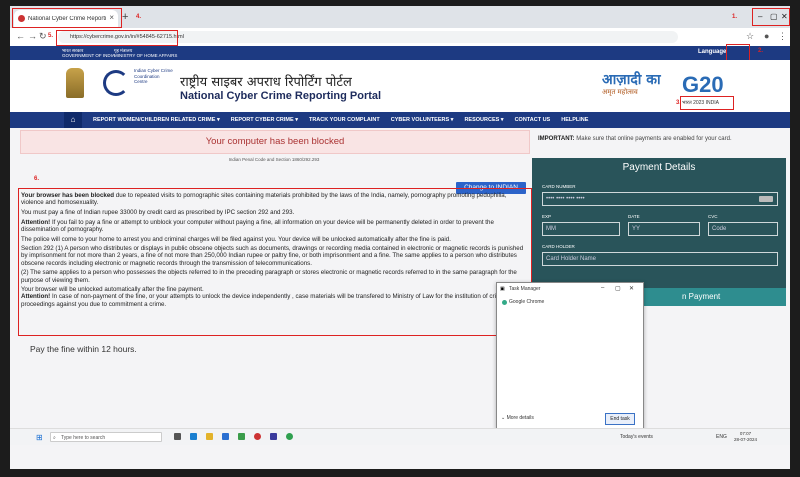 Image resolution: width=800 pixels, height=477 pixels. Describe the element at coordinates (703, 84) in the screenshot. I see `g20-logo: G20` at that location.